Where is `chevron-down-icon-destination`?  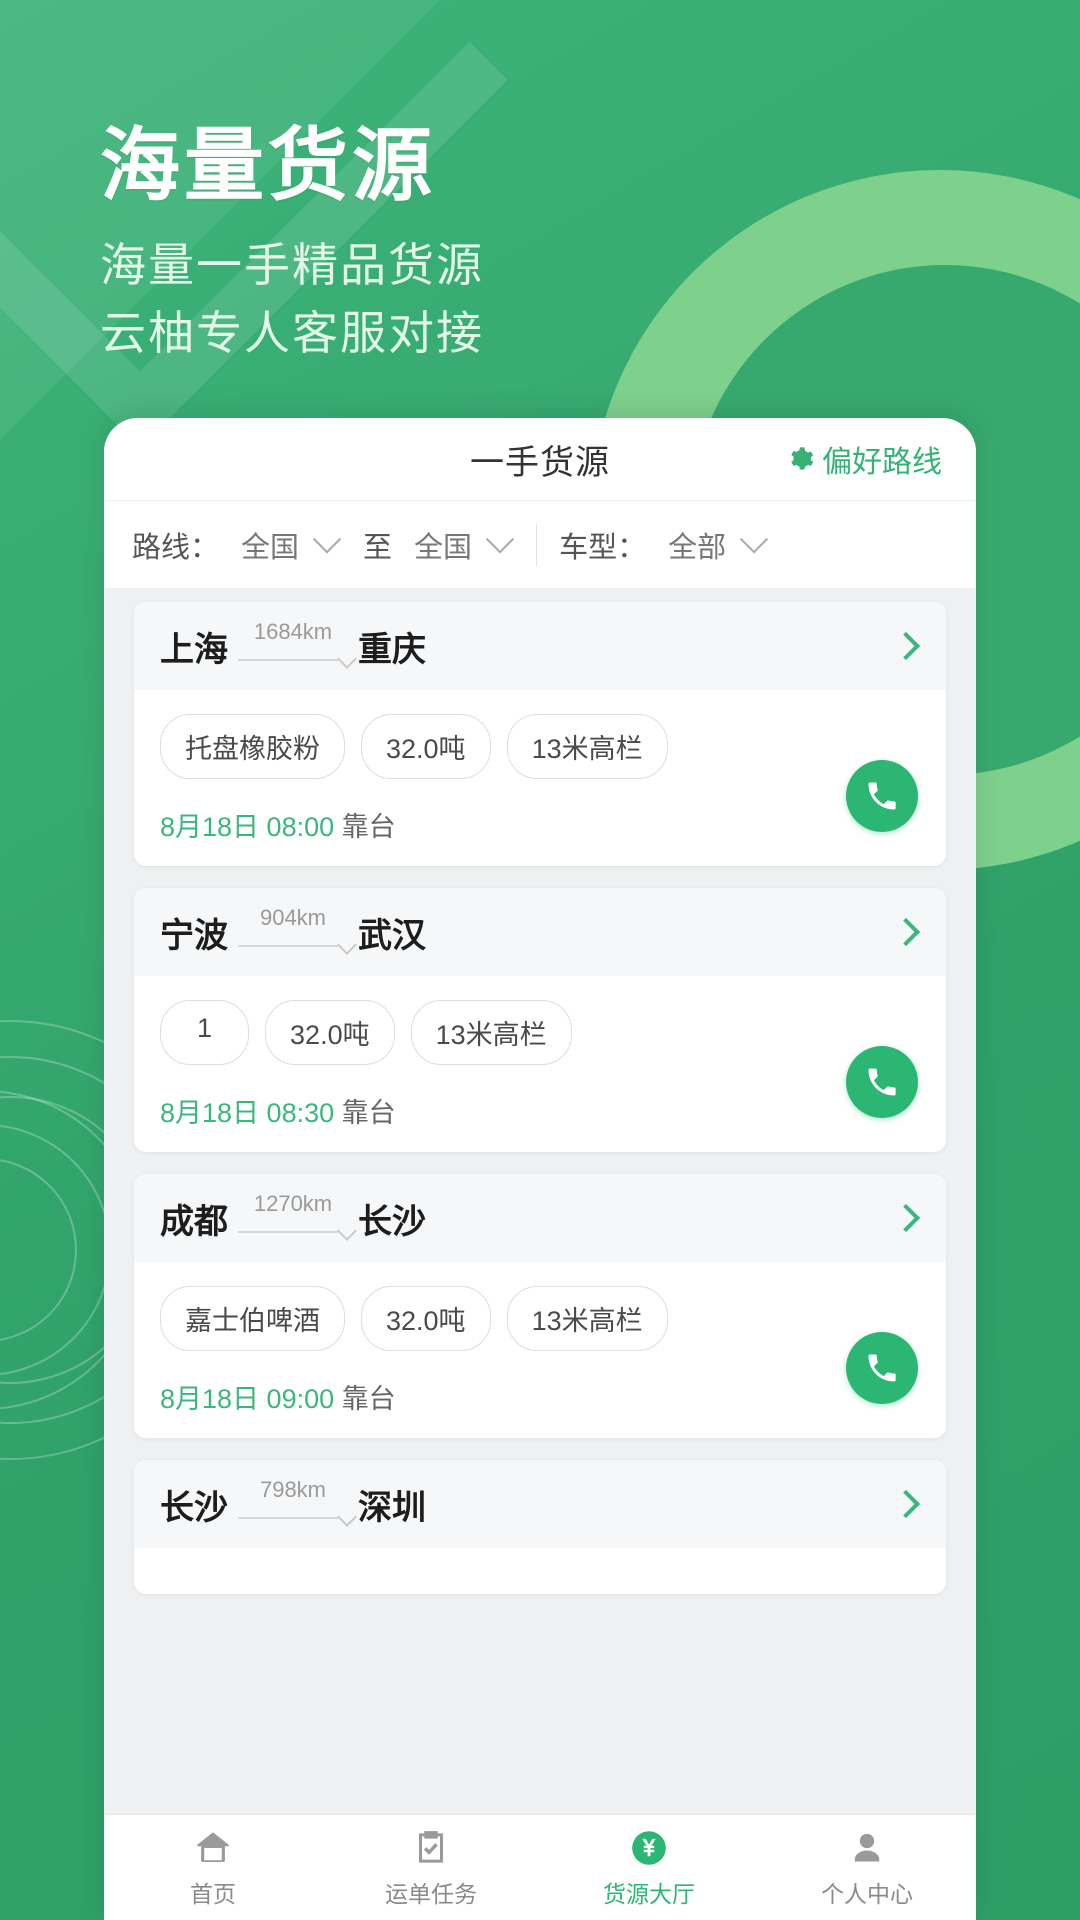 chevron-down-icon-destination is located at coordinates (500, 538).